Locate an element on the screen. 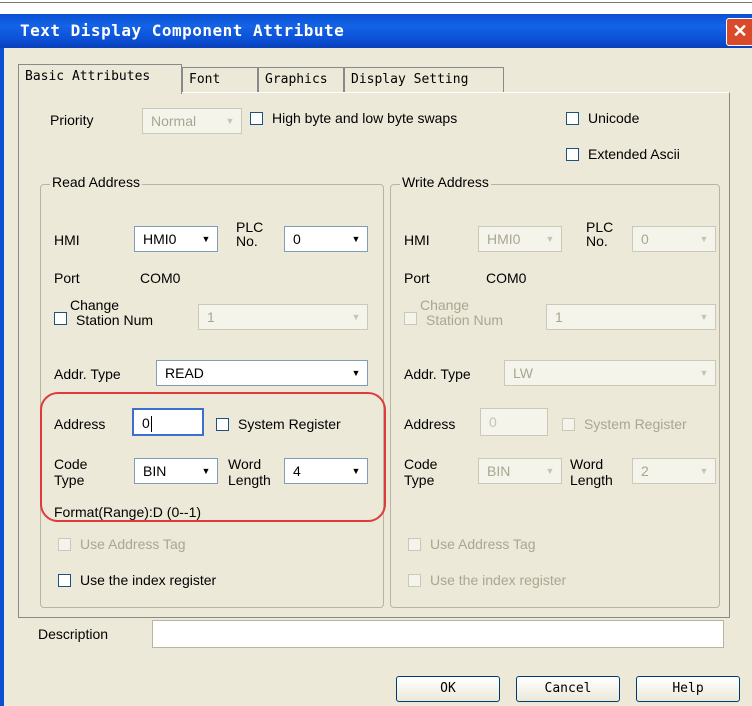 The width and height of the screenshot is (752, 706). priority-value: Normal is located at coordinates (174, 121).